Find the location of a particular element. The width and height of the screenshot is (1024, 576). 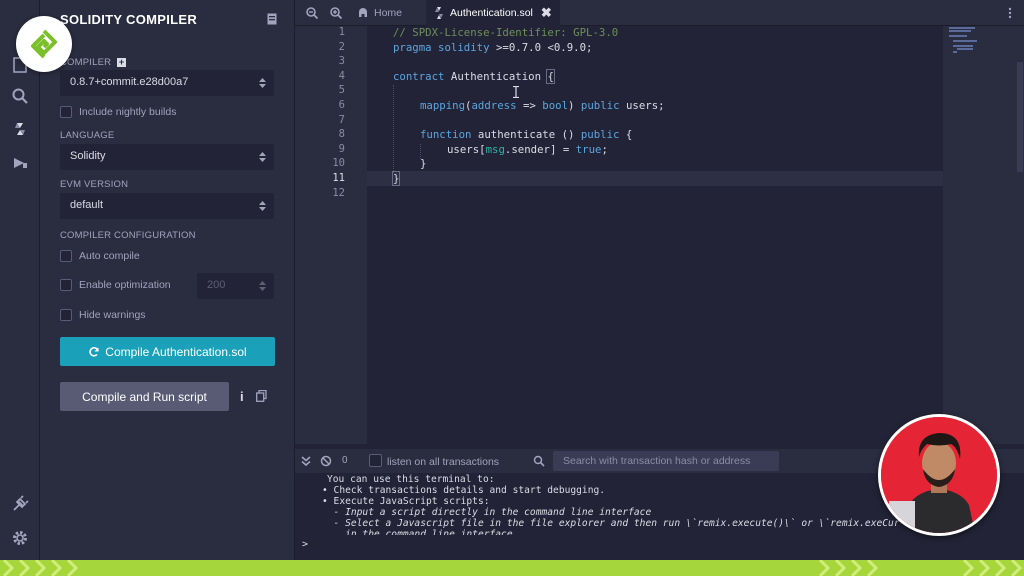

compiler-version-select: 0.8.7+commit.e28d00a7 is located at coordinates (167, 83).